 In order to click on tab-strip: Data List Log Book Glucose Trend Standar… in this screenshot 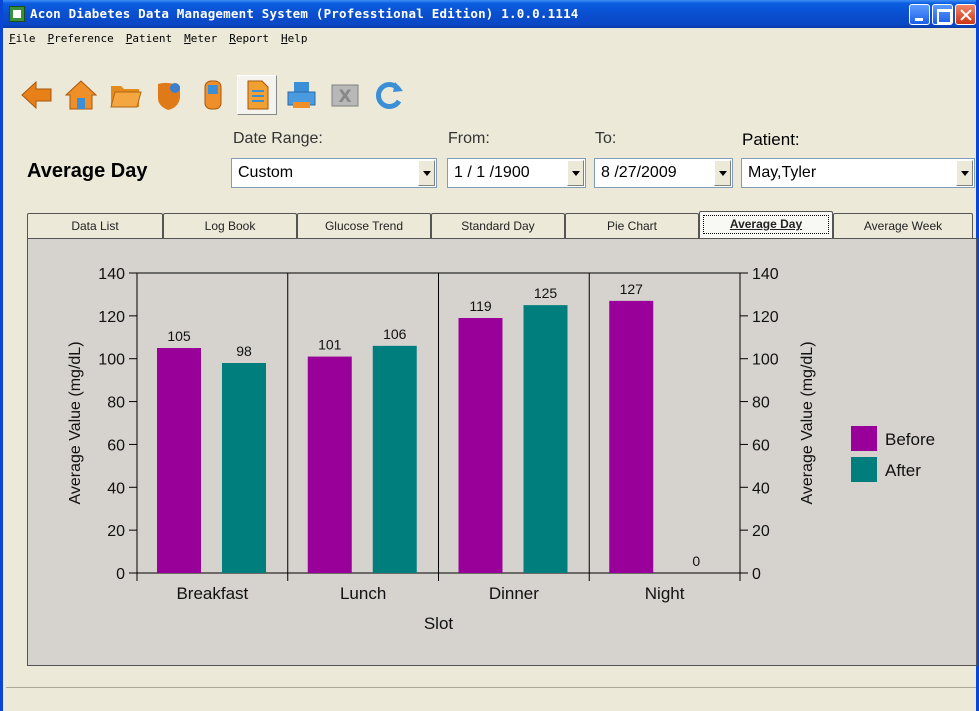, I will do `click(502, 225)`.